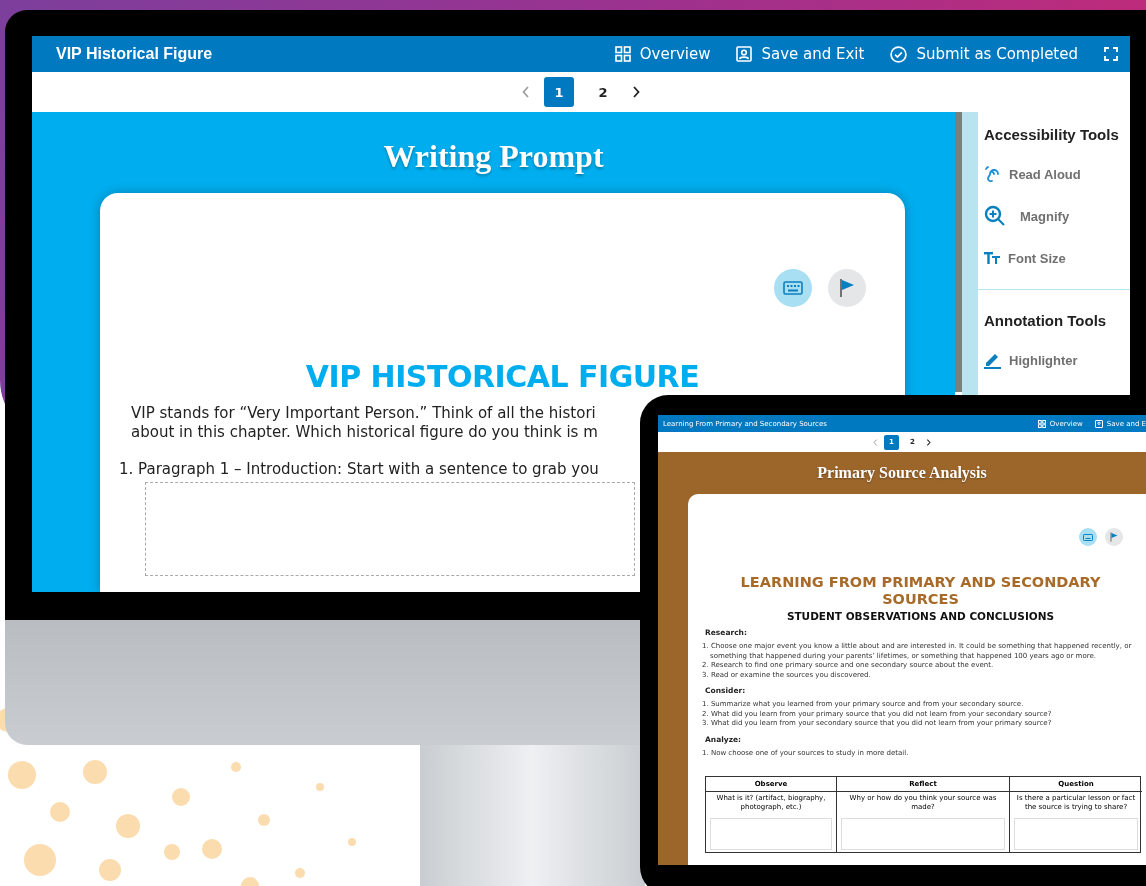  What do you see at coordinates (364, 432) in the screenshot?
I see `intro-text-line: about in this chapter. Which historical figure do you think is m` at bounding box center [364, 432].